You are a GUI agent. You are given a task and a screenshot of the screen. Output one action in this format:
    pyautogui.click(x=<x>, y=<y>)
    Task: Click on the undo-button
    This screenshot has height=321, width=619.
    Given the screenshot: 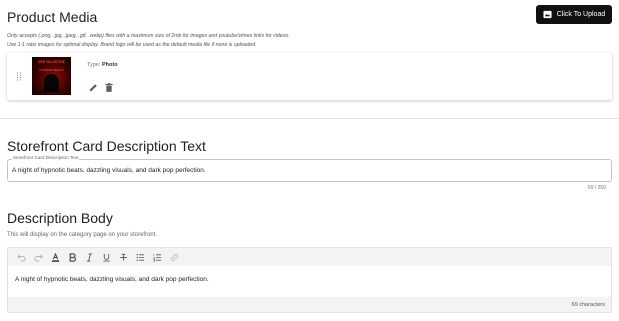 What is the action you would take?
    pyautogui.click(x=21, y=257)
    